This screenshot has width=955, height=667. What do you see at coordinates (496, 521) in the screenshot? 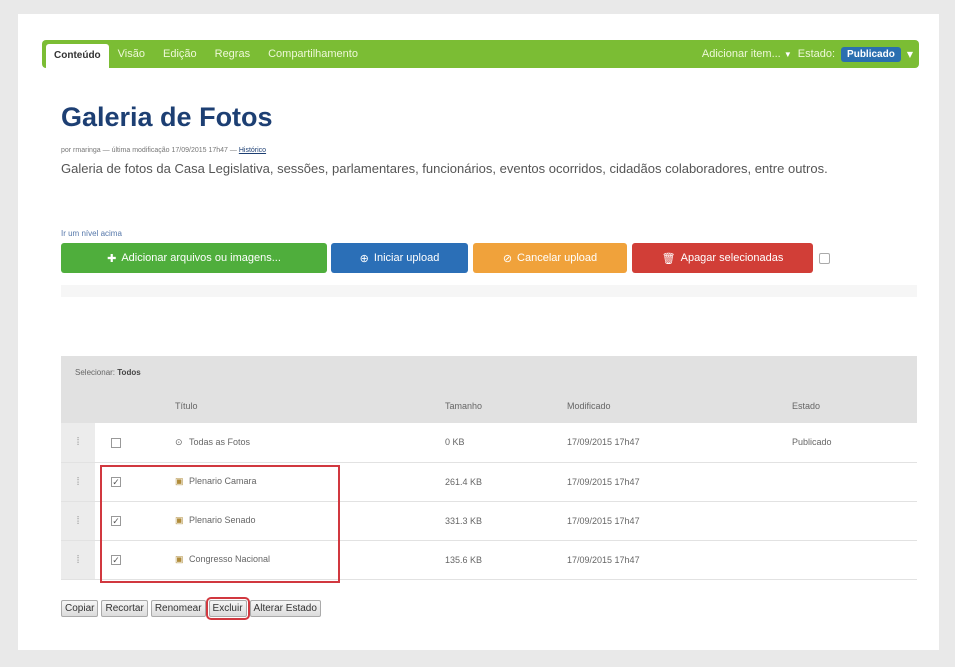
I see `row-size: 331.3 KB` at bounding box center [496, 521].